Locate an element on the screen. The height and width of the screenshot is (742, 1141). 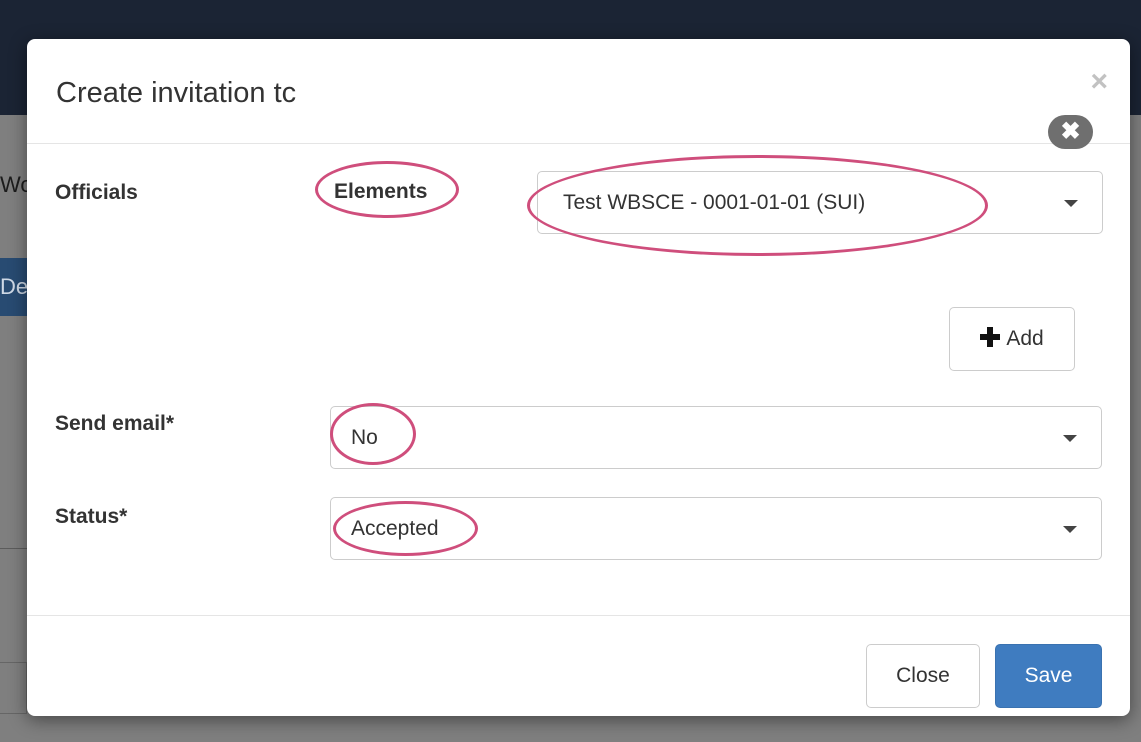
remove-element-icon: ✖ is located at coordinates (1070, 132).